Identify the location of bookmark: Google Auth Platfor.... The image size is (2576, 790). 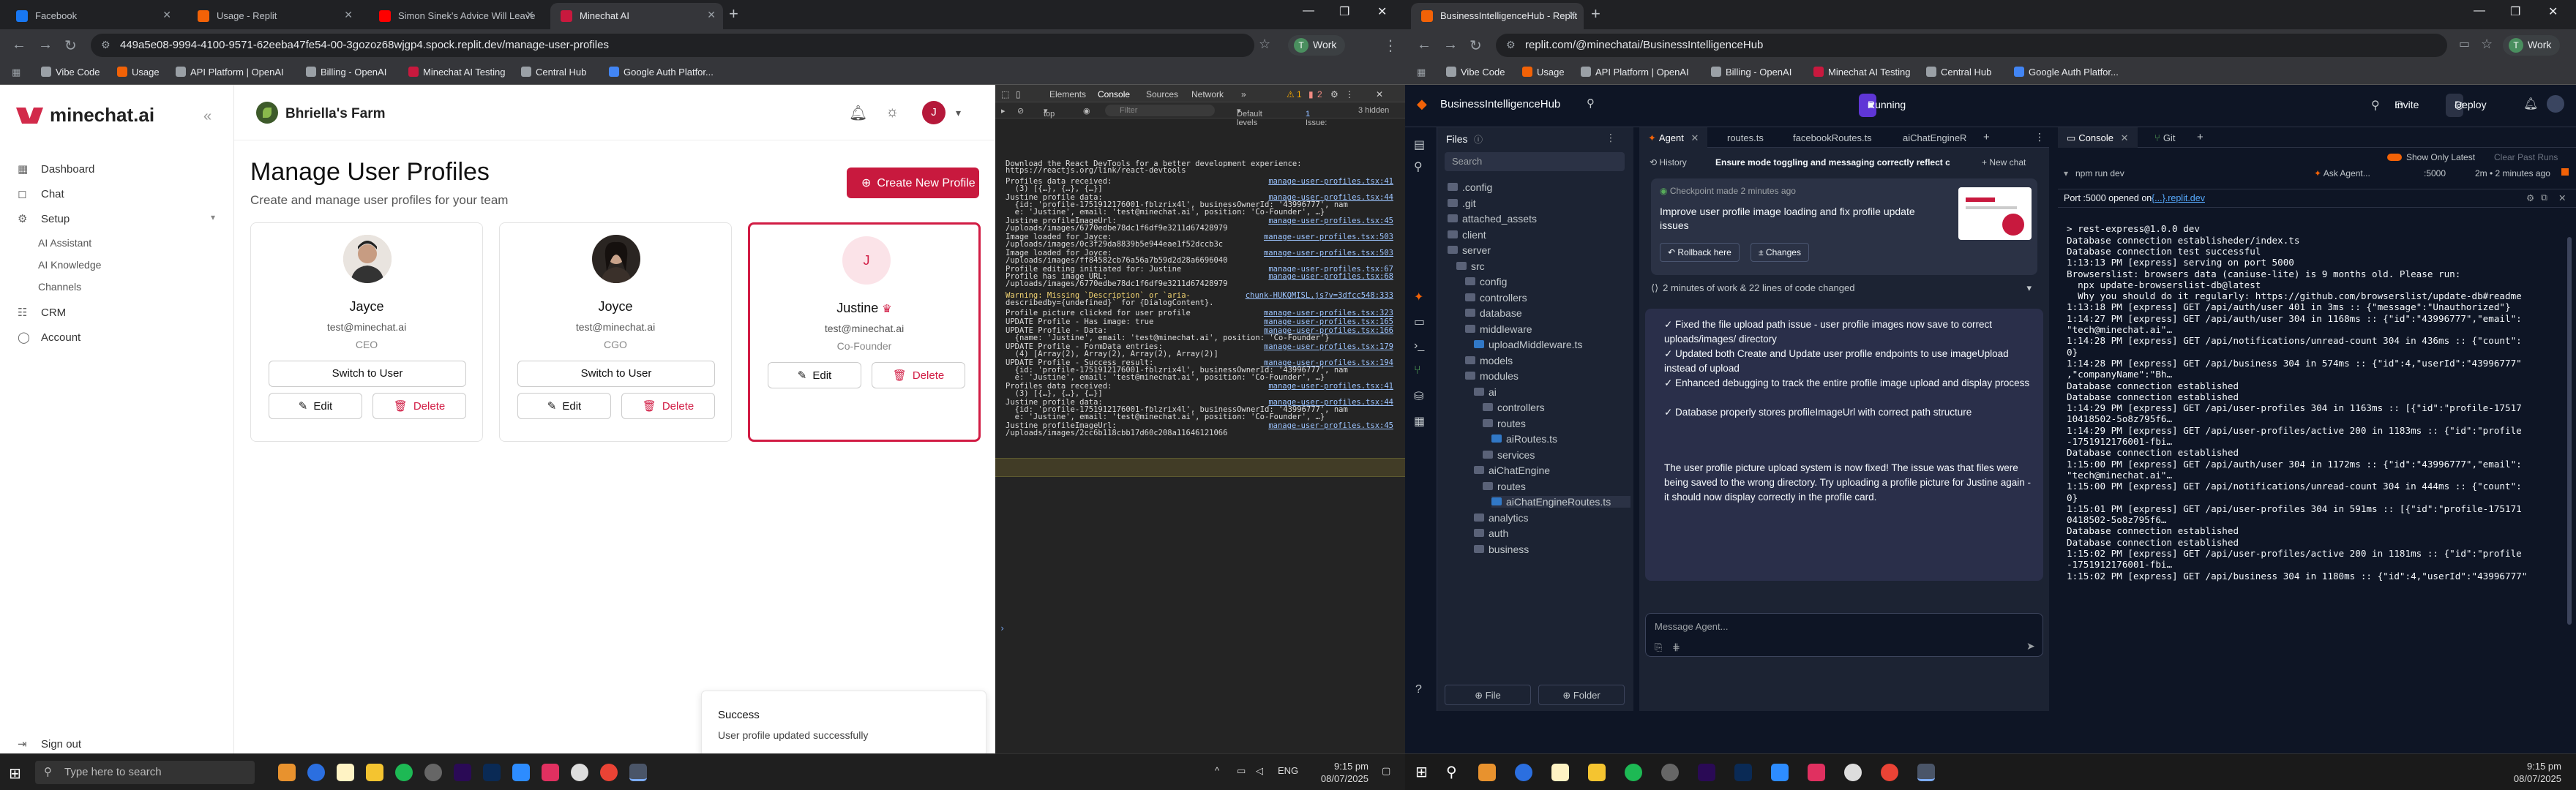
(2066, 72).